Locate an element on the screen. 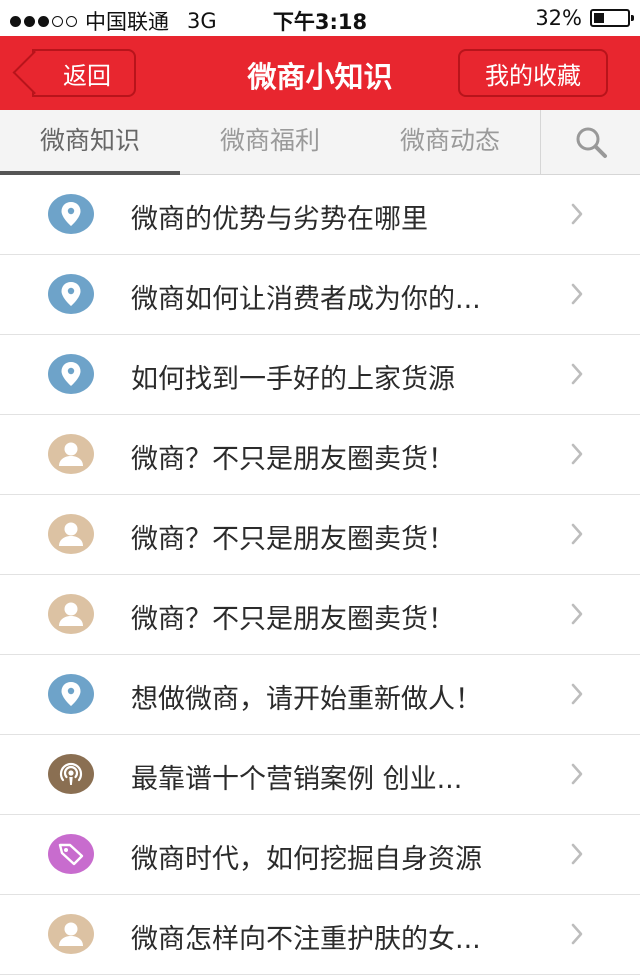 The image size is (640, 975). tab-knowledge: 微商知识 is located at coordinates (90, 142).